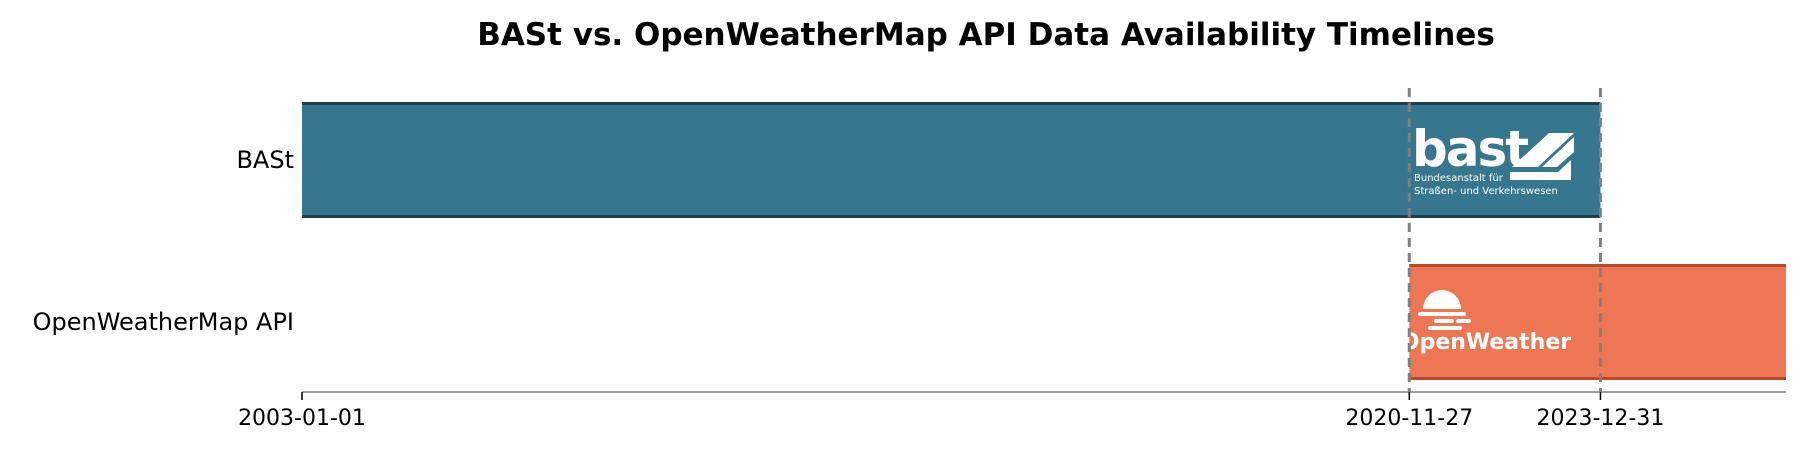 This screenshot has height=450, width=1800. Describe the element at coordinates (1409, 418) in the screenshot. I see `x-tick-label: 2020-11-27` at that location.